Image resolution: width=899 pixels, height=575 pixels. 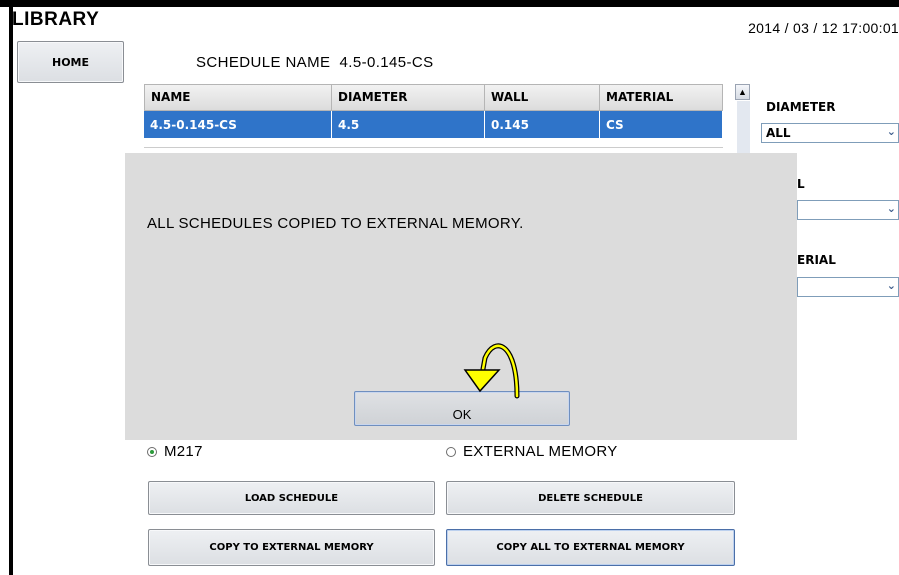 I want to click on material-filter-select: ⌄, so click(x=848, y=287).